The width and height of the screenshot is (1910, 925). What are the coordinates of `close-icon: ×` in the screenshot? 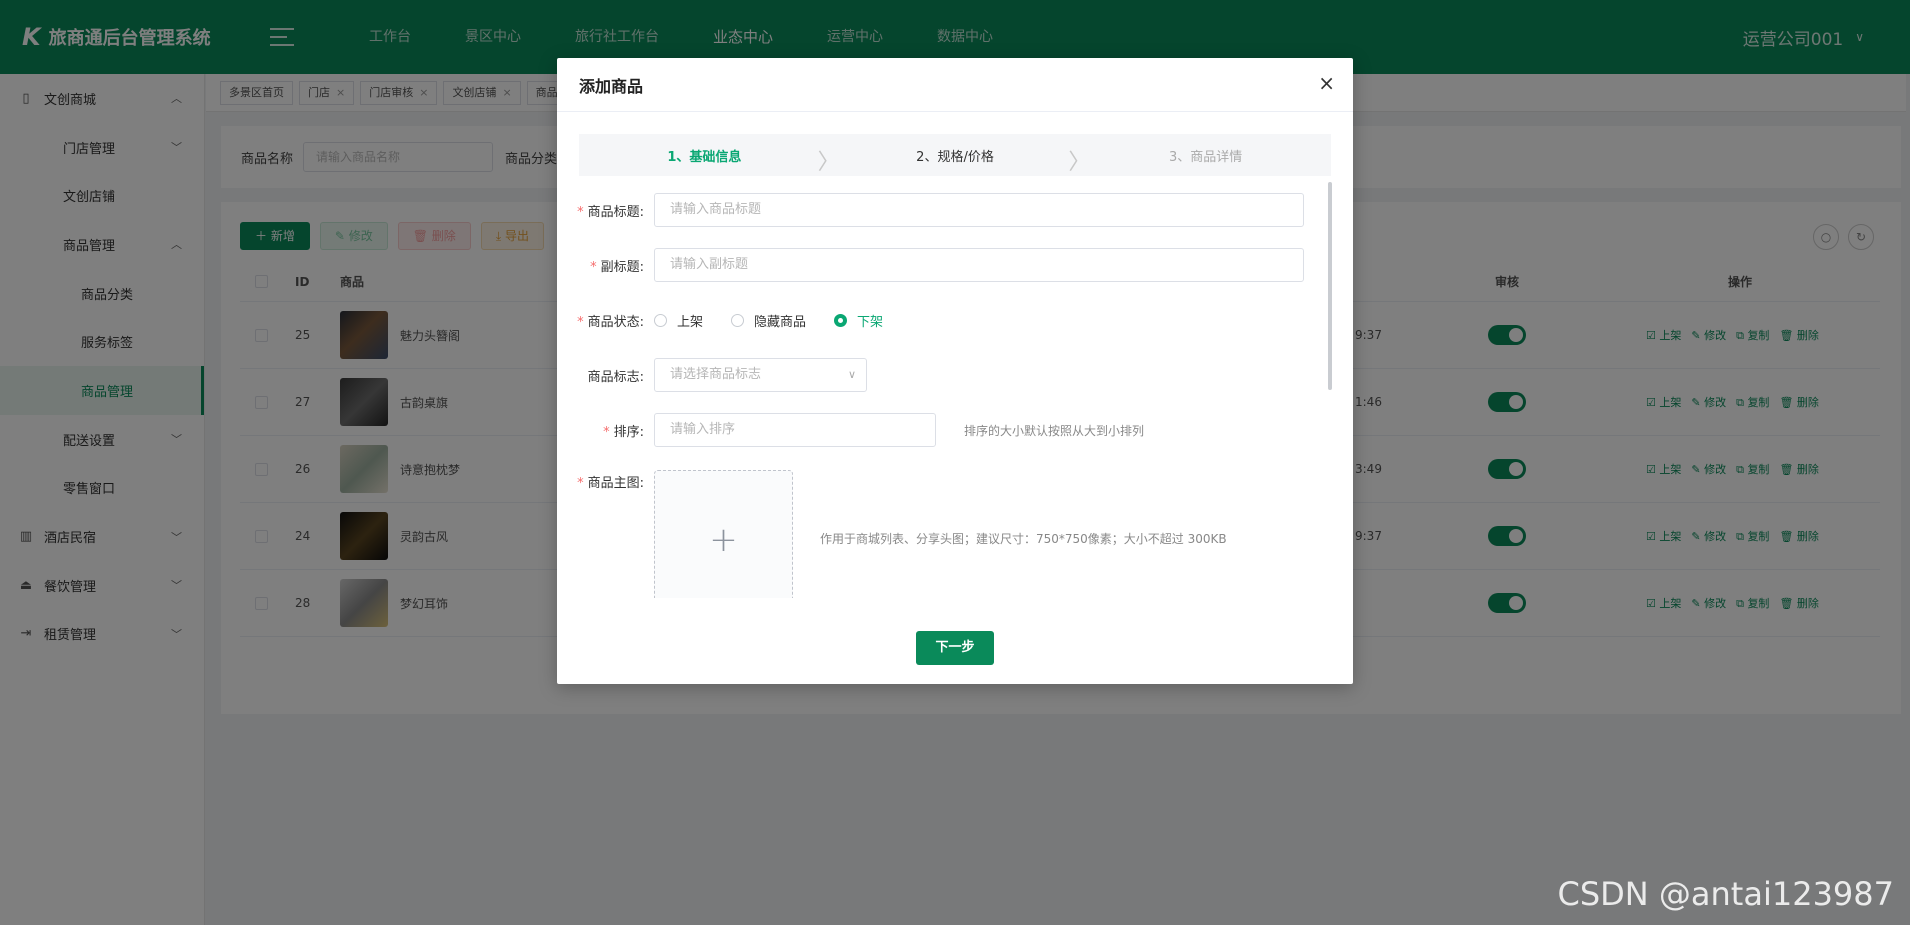 It's located at (1326, 83).